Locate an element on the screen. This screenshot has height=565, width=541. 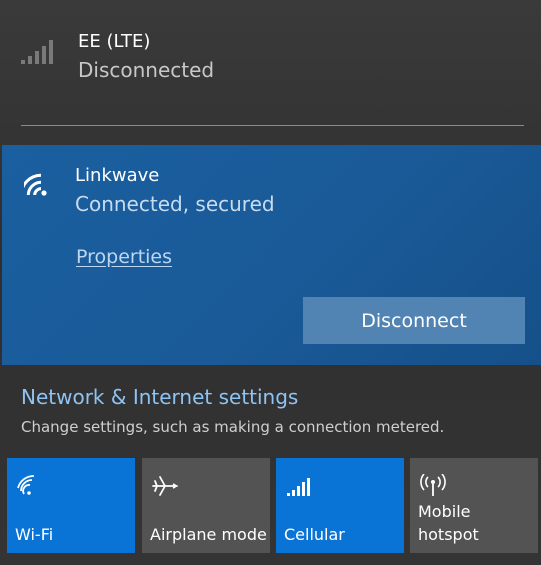
quick-action-label: Airplane mode is located at coordinates (208, 534).